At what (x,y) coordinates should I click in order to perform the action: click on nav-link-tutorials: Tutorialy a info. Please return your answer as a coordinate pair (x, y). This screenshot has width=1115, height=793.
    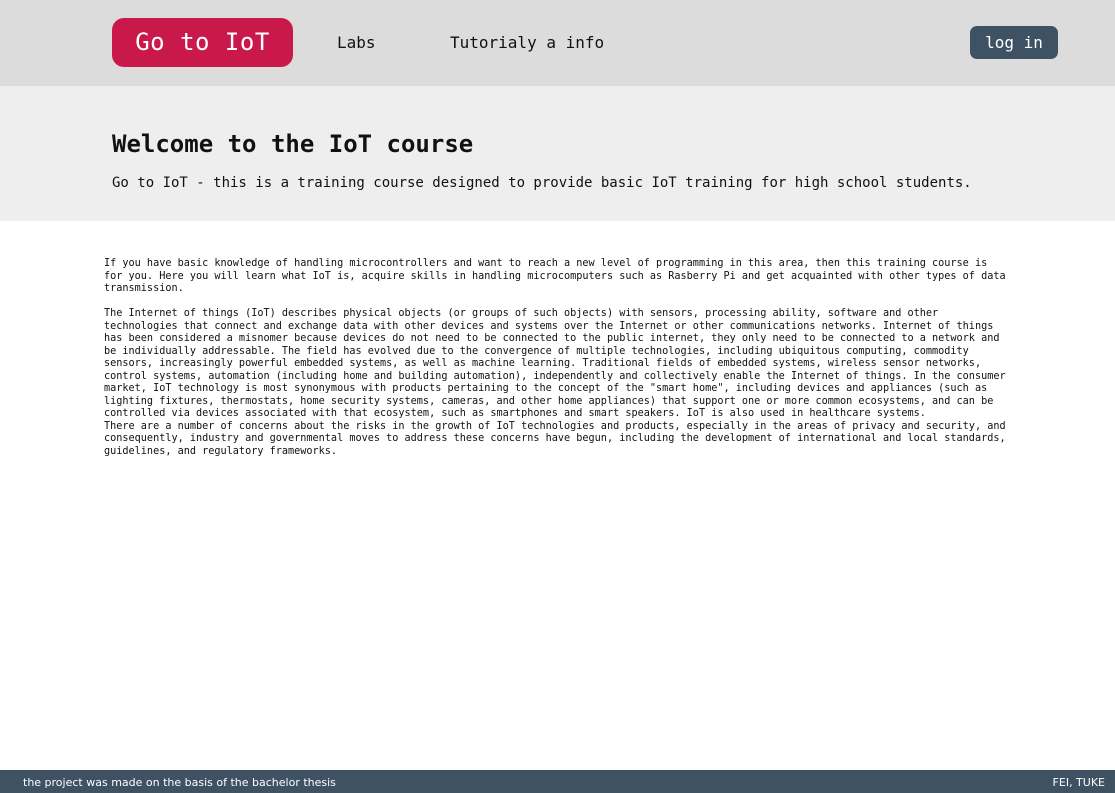
    Looking at the image, I should click on (527, 43).